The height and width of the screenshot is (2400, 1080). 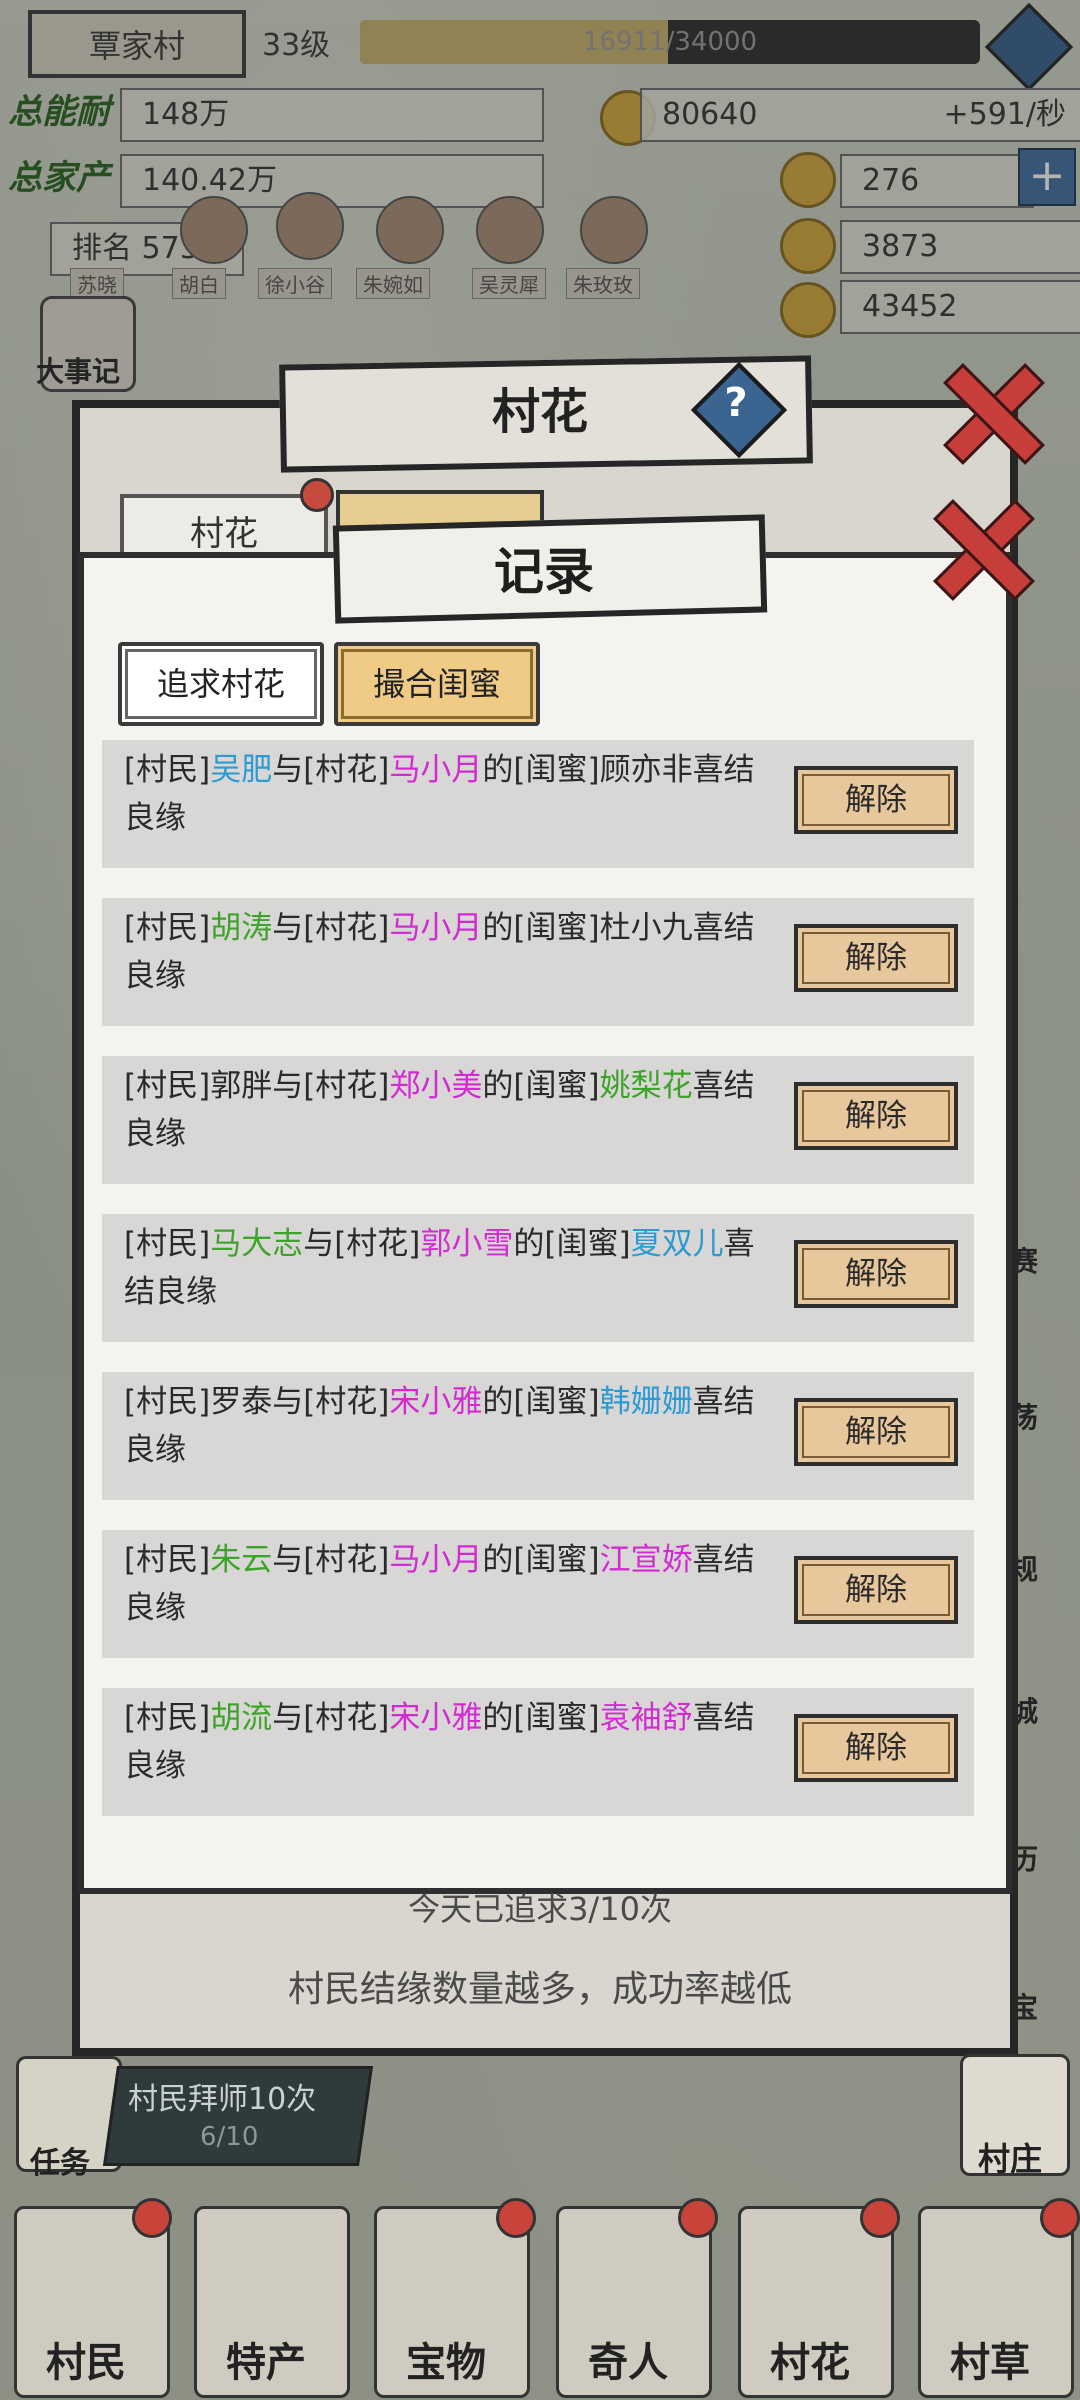 What do you see at coordinates (990, 410) in the screenshot?
I see `close-village-flower-icon` at bounding box center [990, 410].